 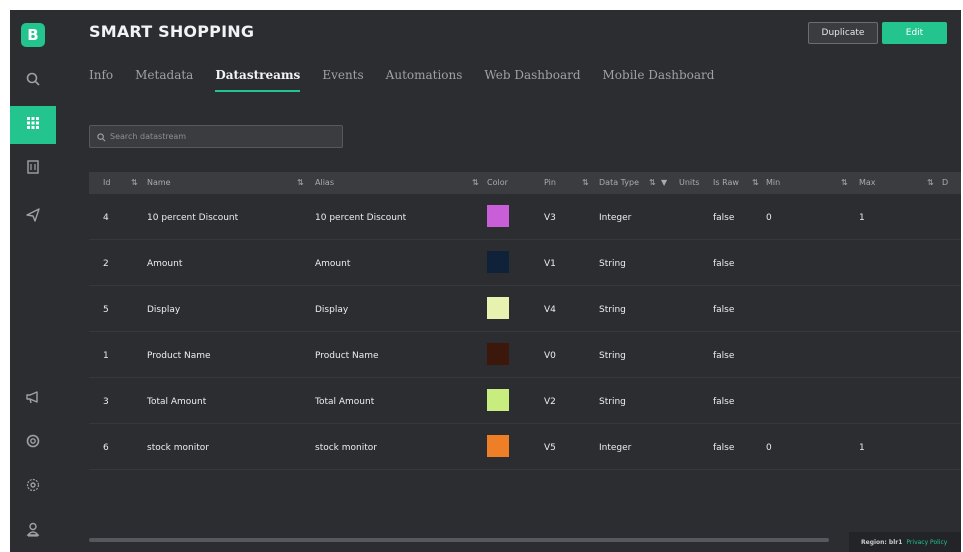 I want to click on table-row: 5 Display Display V4 String false, so click(x=525, y=309).